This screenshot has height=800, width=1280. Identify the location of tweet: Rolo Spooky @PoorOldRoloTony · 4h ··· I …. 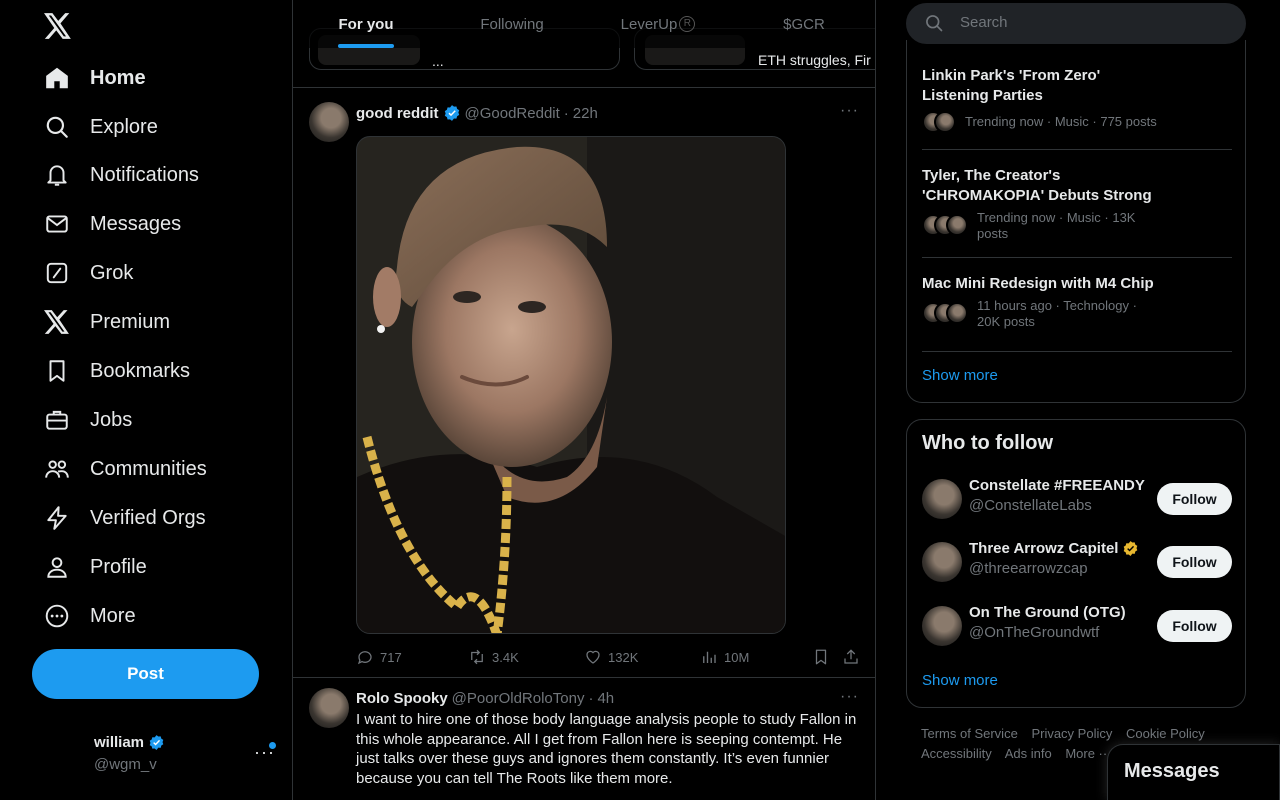
(584, 739).